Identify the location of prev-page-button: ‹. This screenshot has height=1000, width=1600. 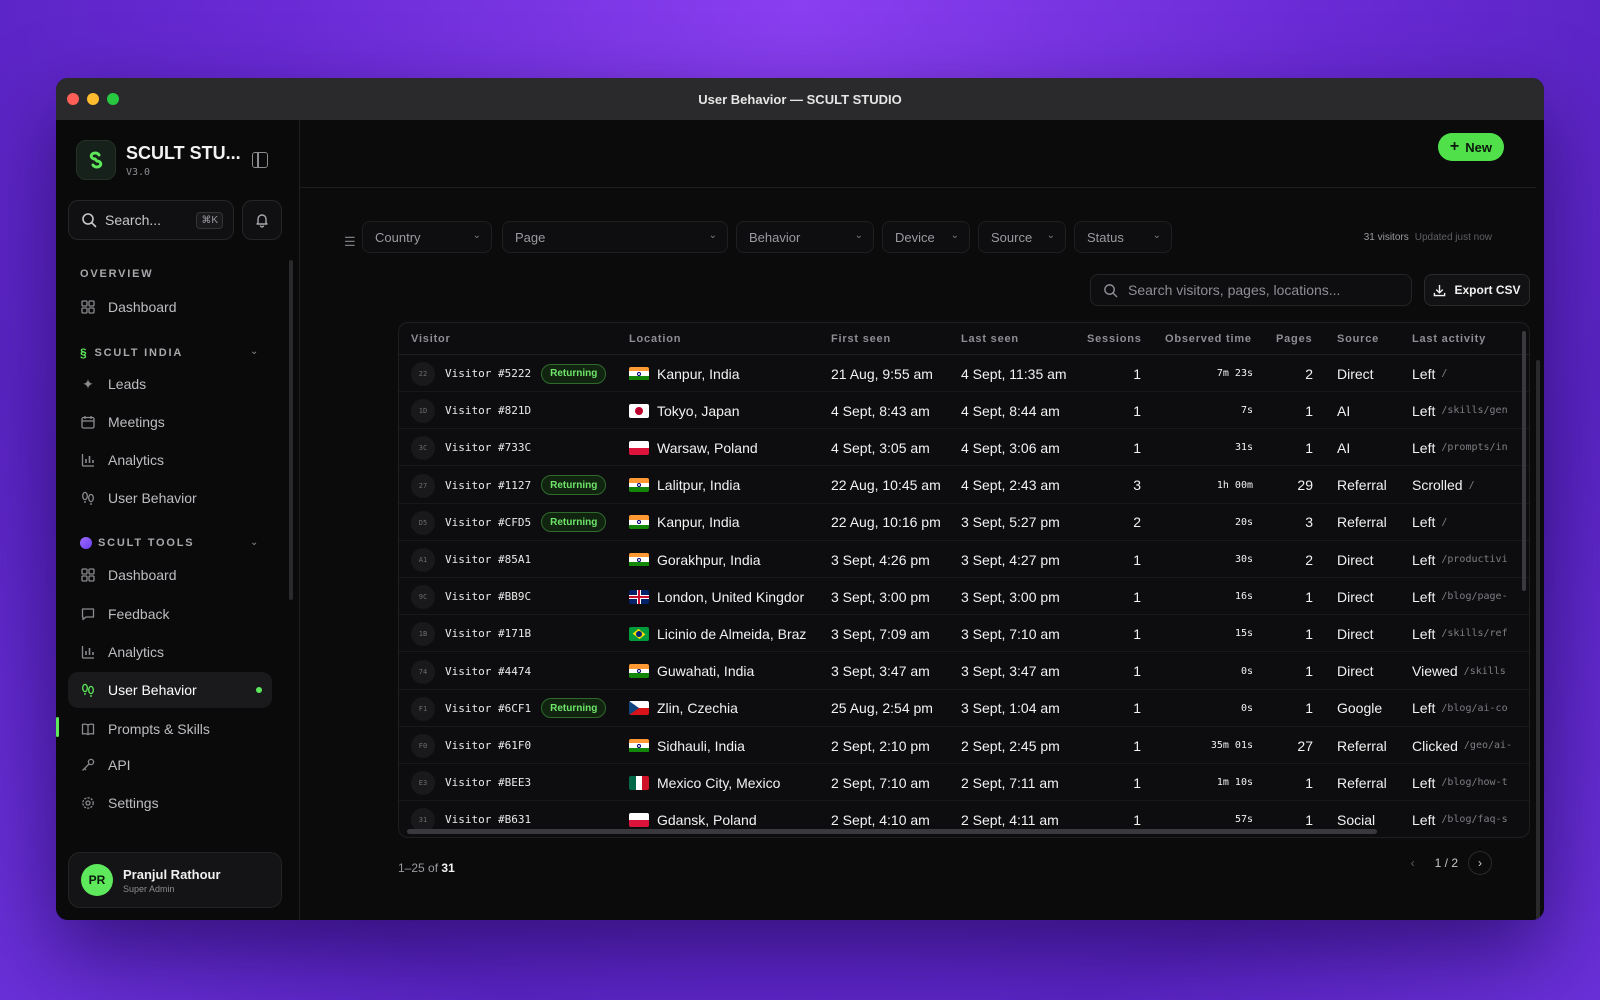
(1413, 863).